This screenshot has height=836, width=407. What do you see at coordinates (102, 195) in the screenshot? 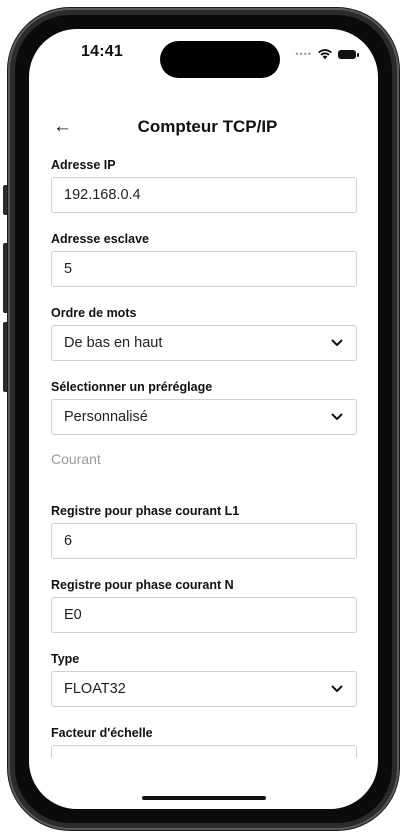
I see `ip-address-value: 192.168.0.4` at bounding box center [102, 195].